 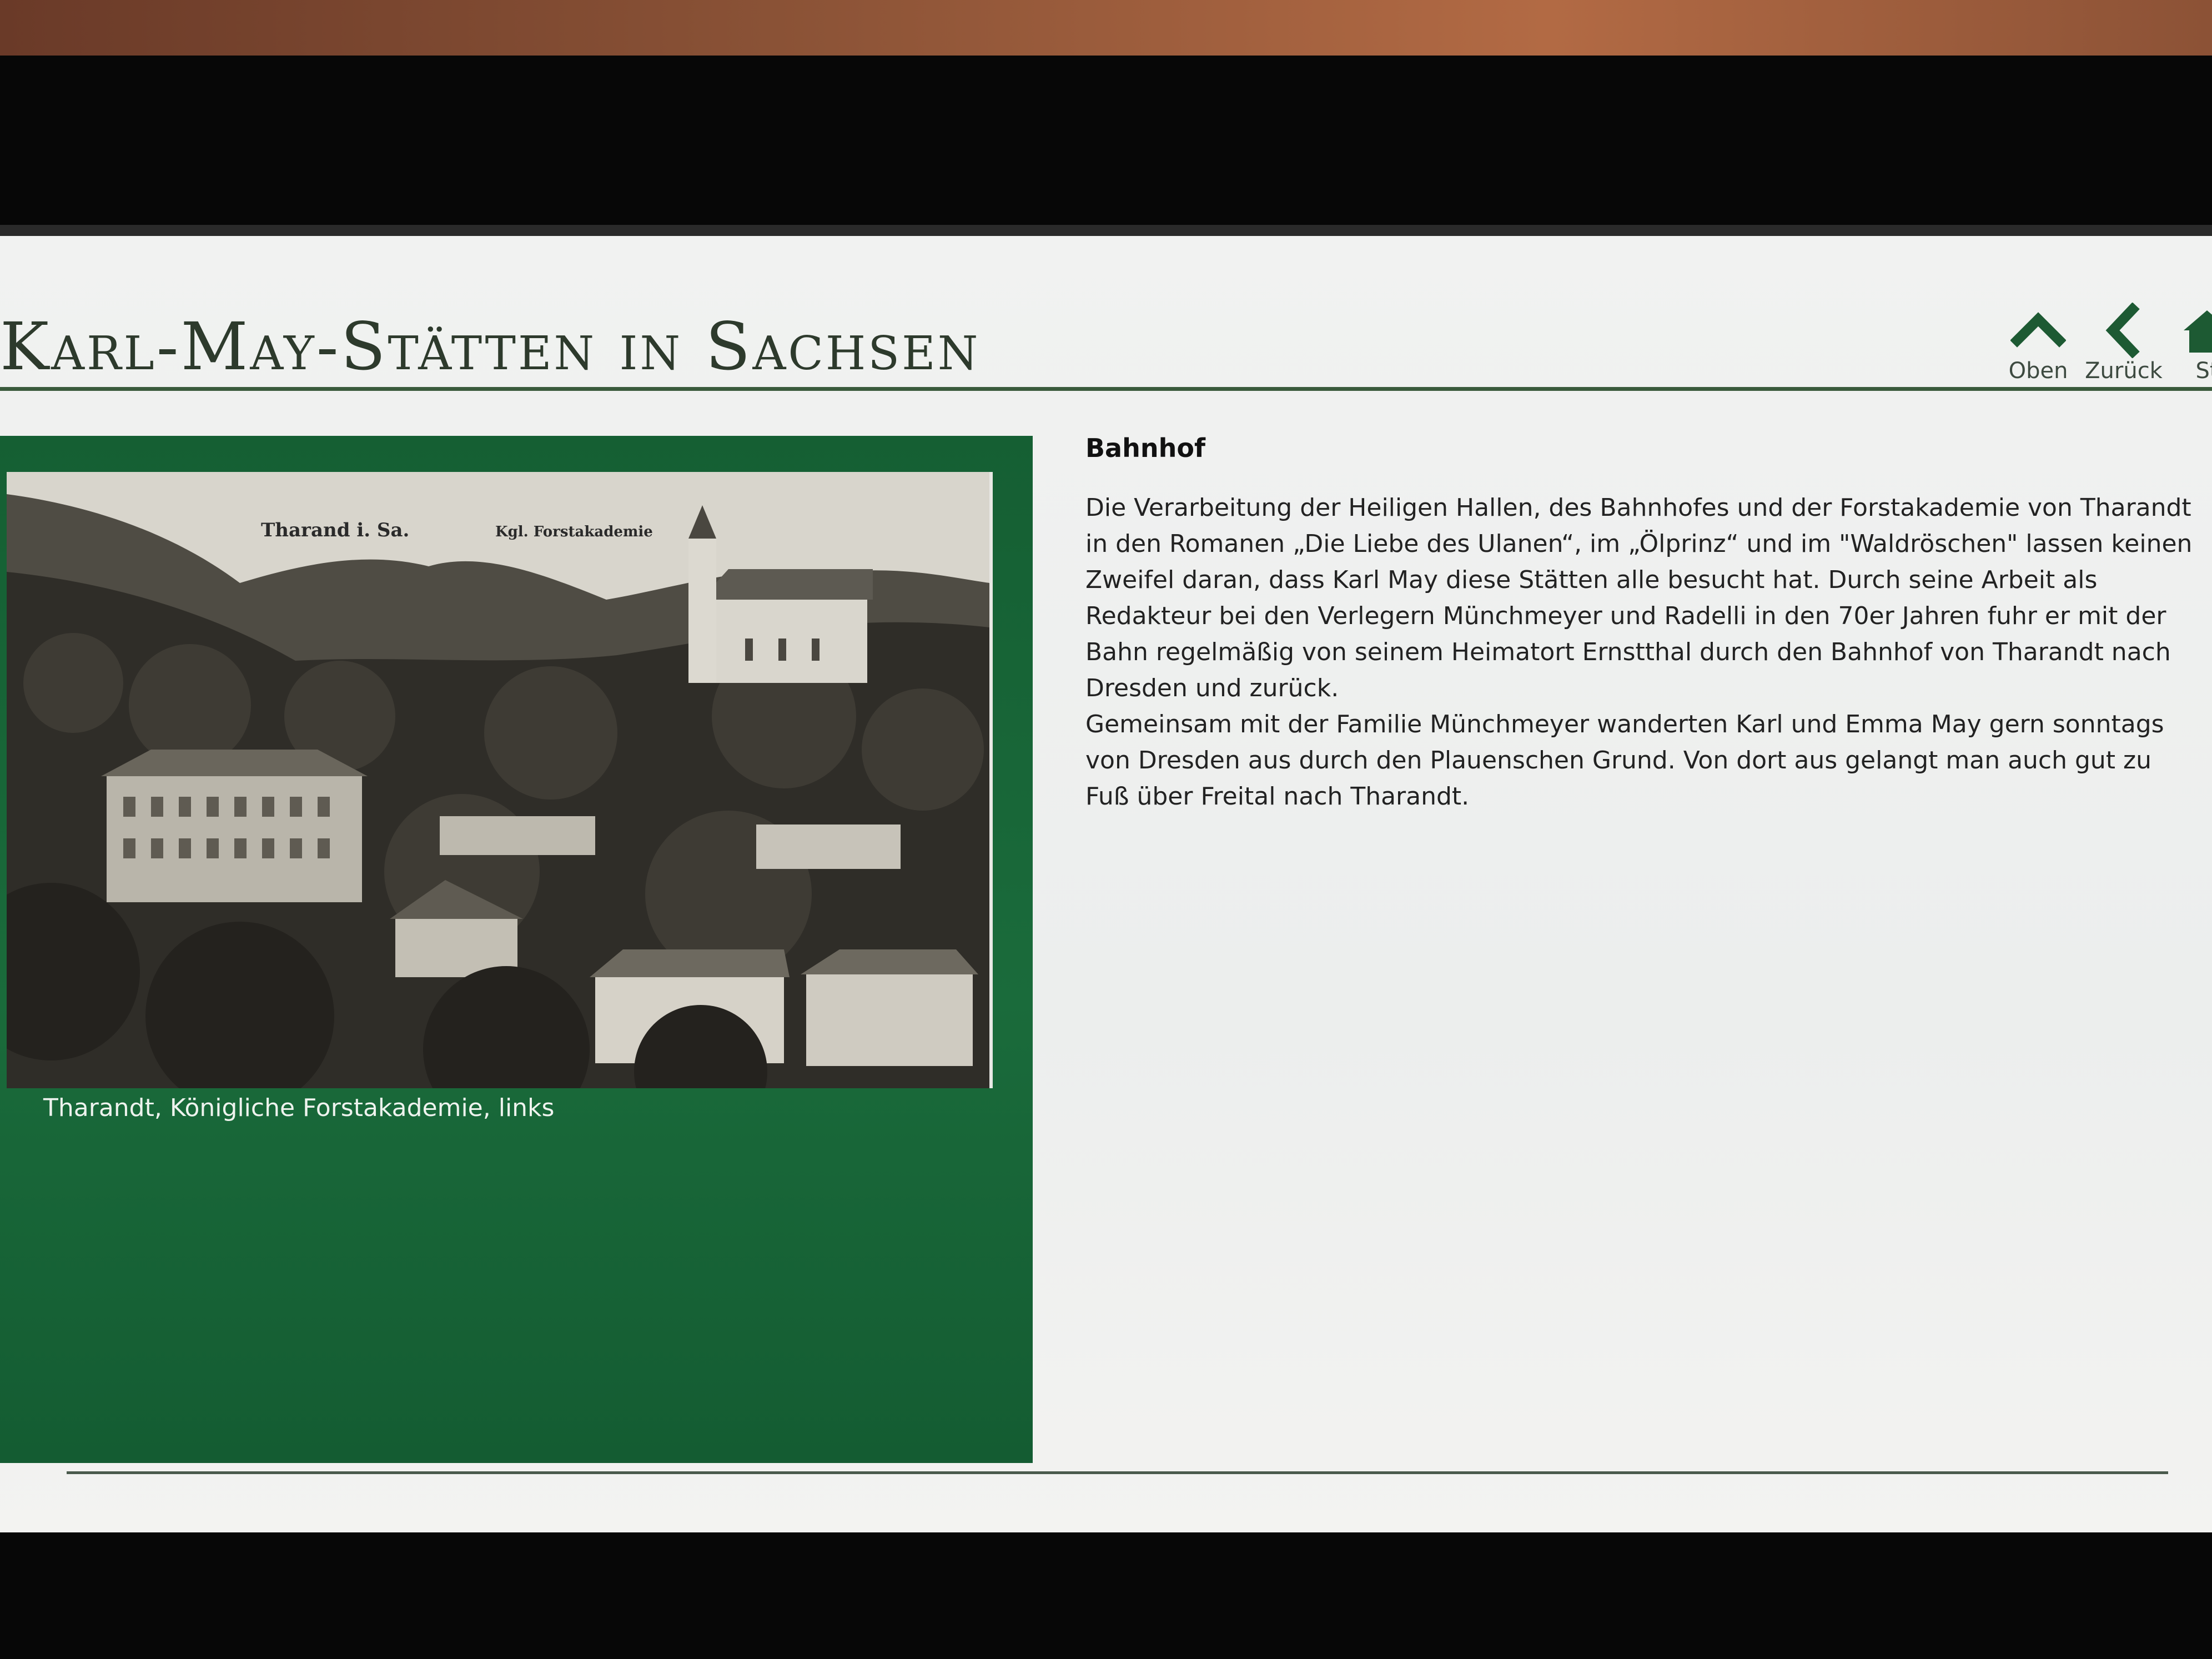 I want to click on page-title: Karl-May-Stätten in Sachsen, so click(x=490, y=346).